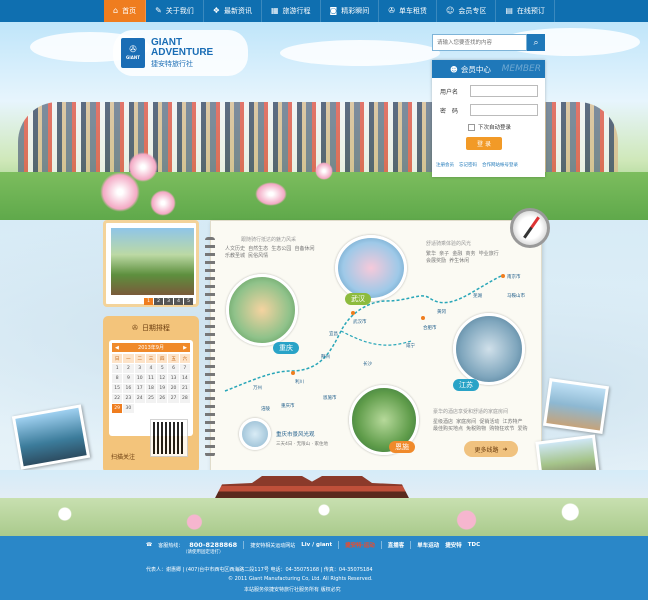 The height and width of the screenshot is (600, 648). What do you see at coordinates (151, 398) in the screenshot?
I see `calendar-day: 25` at bounding box center [151, 398].